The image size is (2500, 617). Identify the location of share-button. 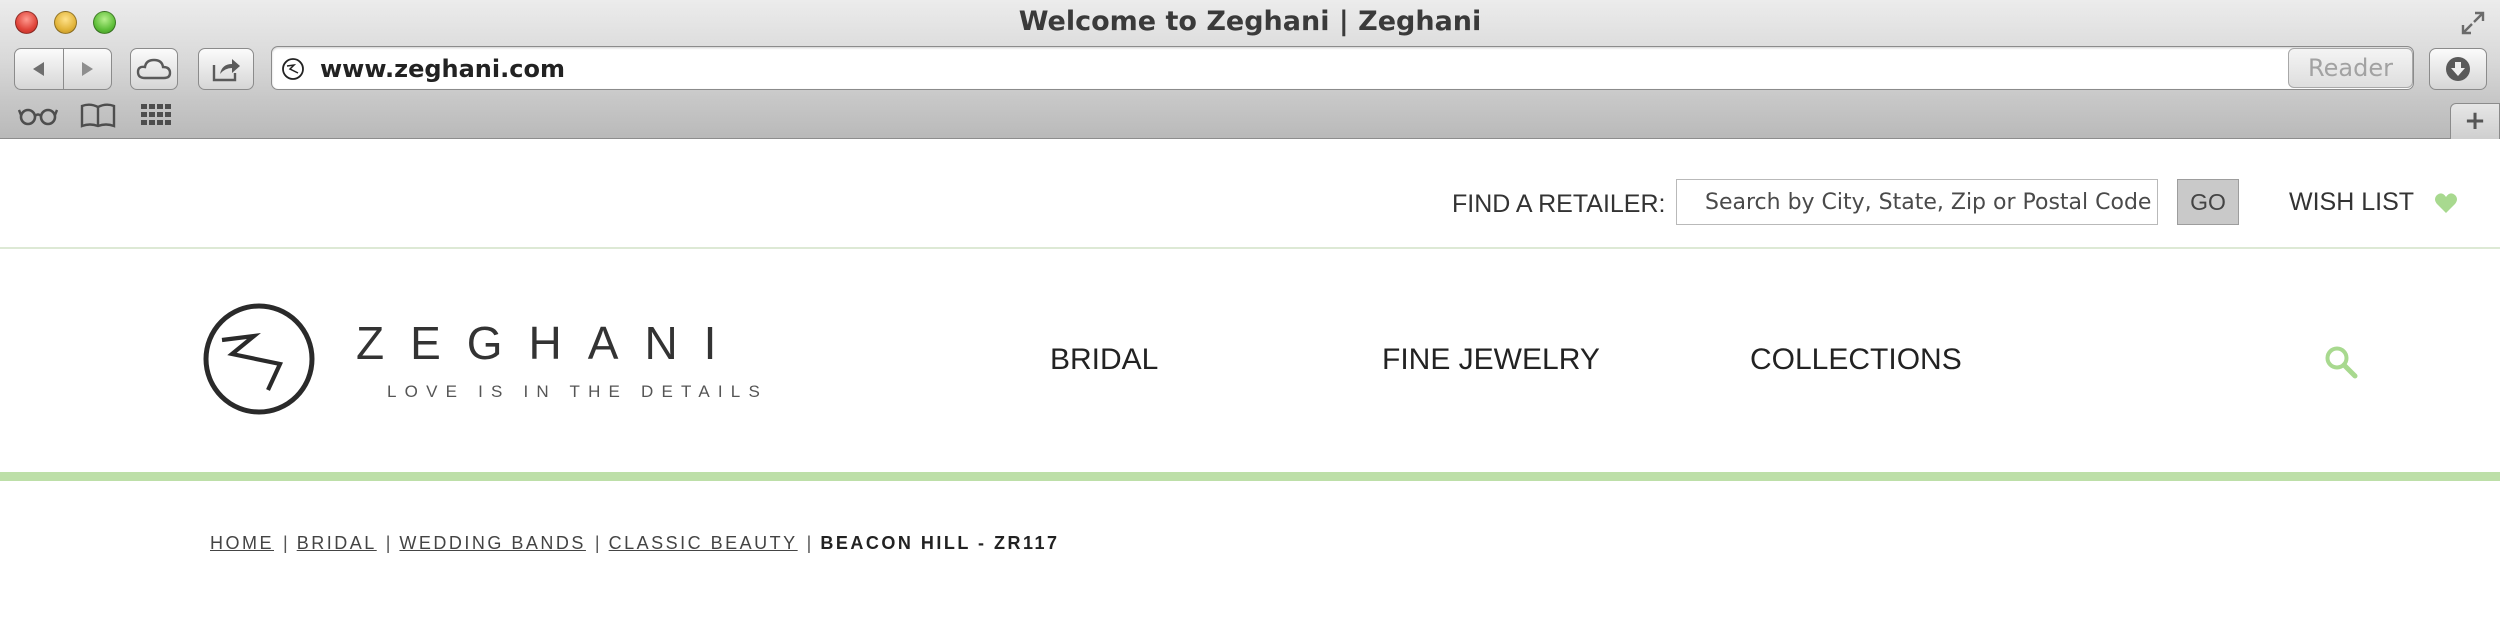
(226, 69).